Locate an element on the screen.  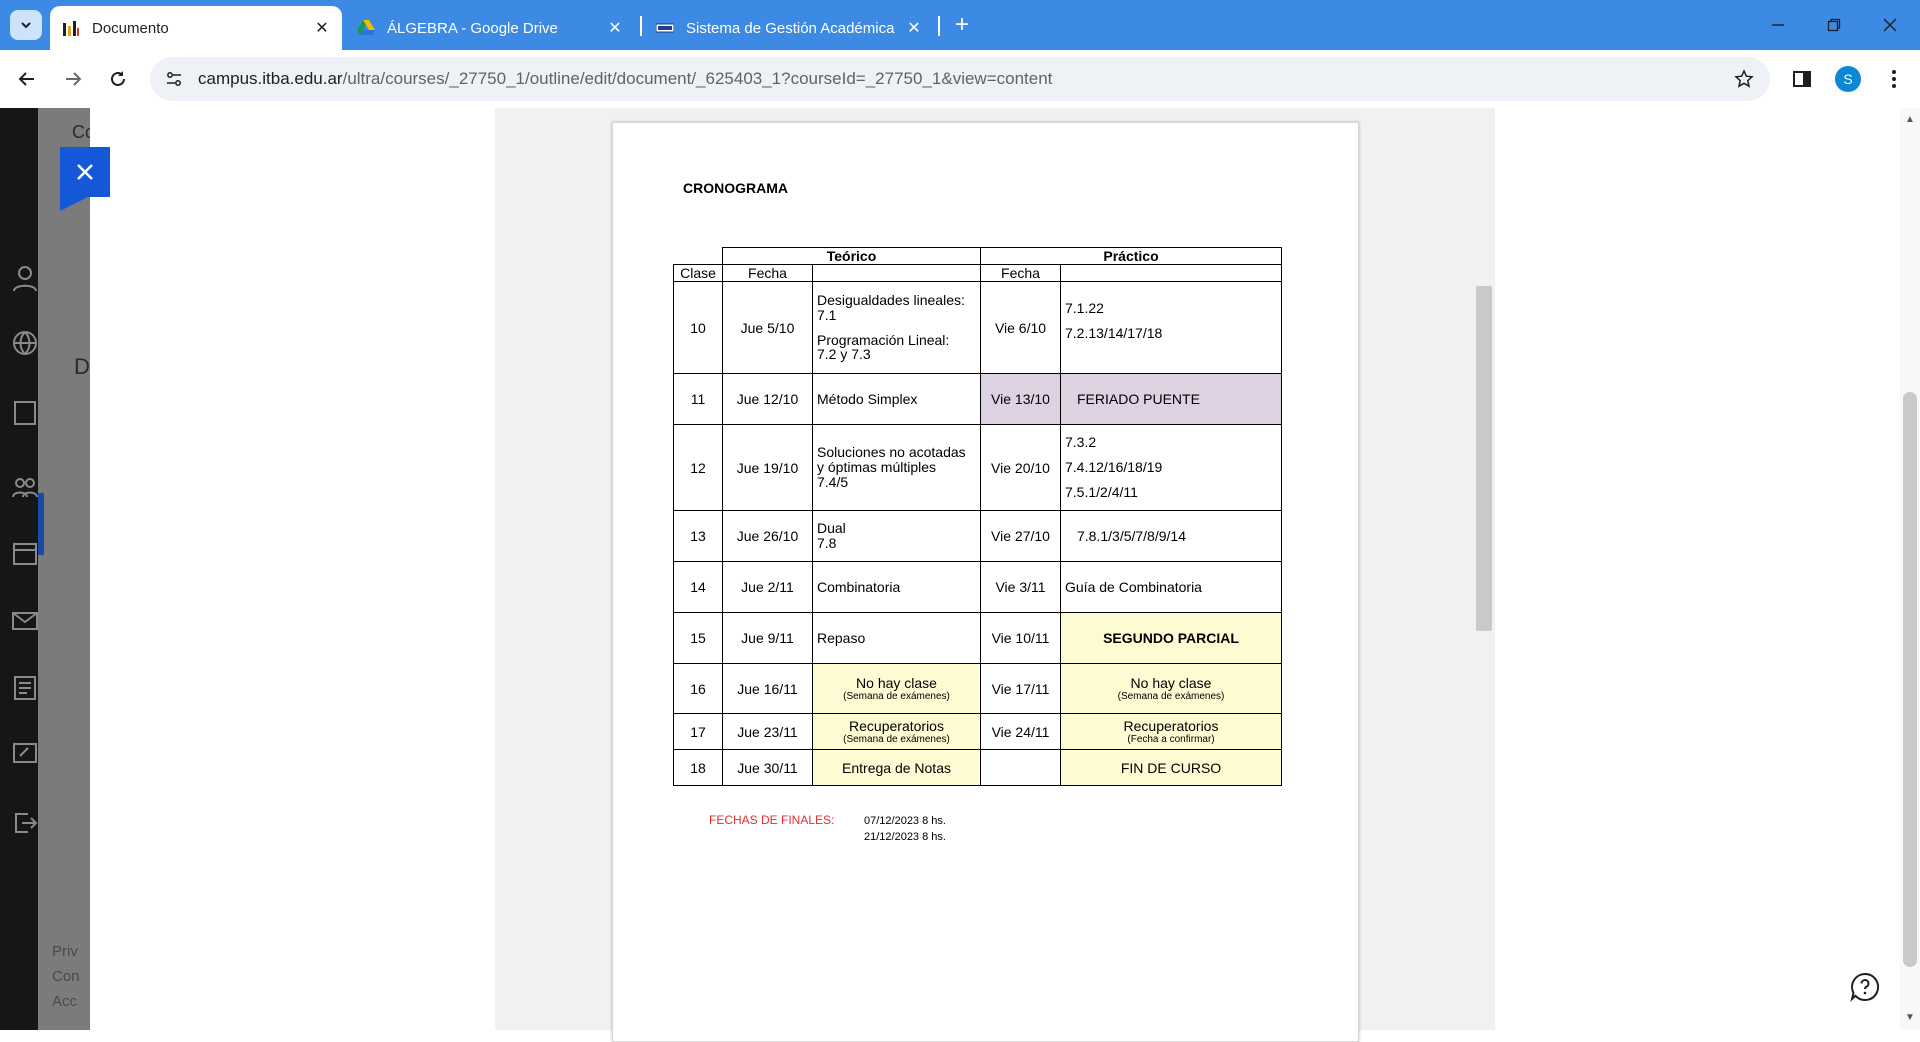
cell-line: No hay clase is located at coordinates (896, 683).